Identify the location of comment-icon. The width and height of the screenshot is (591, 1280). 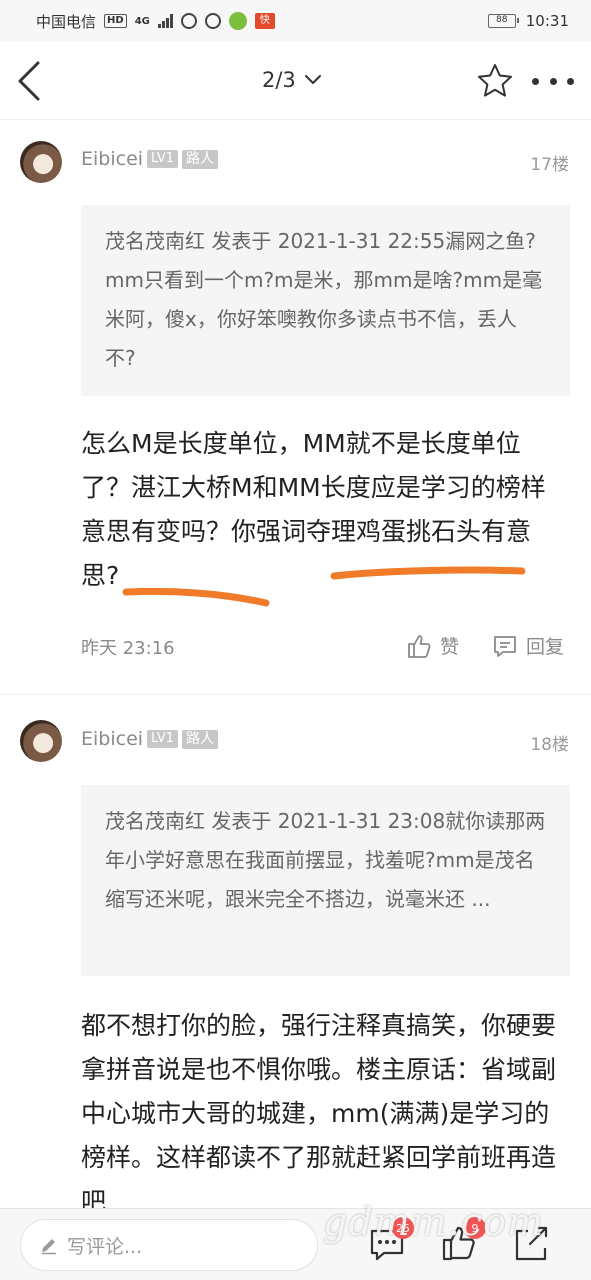
(505, 646).